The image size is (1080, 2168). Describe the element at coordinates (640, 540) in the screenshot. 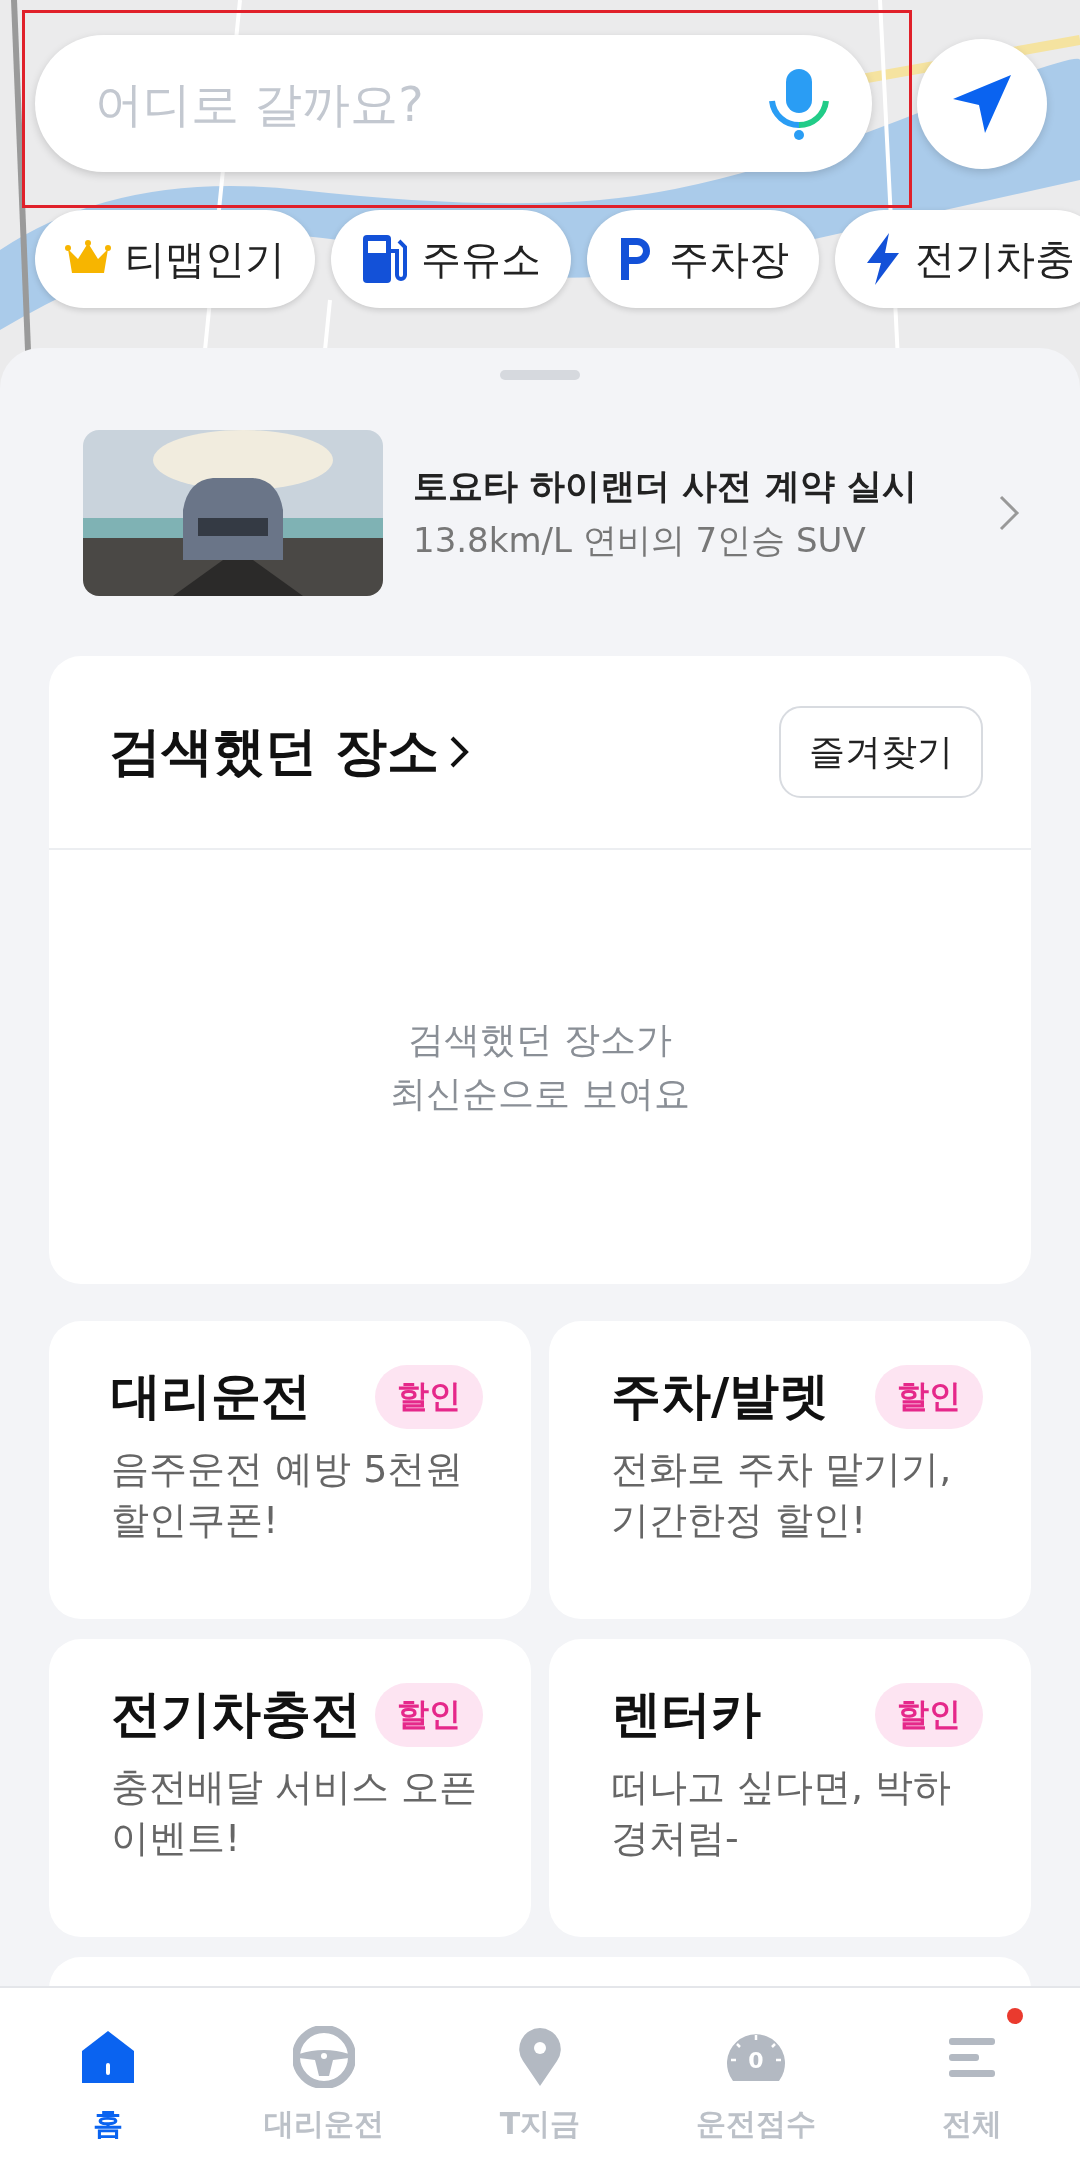

I see `banner-subtitle: 13.8km/L 연비의 7인승 SUV` at that location.